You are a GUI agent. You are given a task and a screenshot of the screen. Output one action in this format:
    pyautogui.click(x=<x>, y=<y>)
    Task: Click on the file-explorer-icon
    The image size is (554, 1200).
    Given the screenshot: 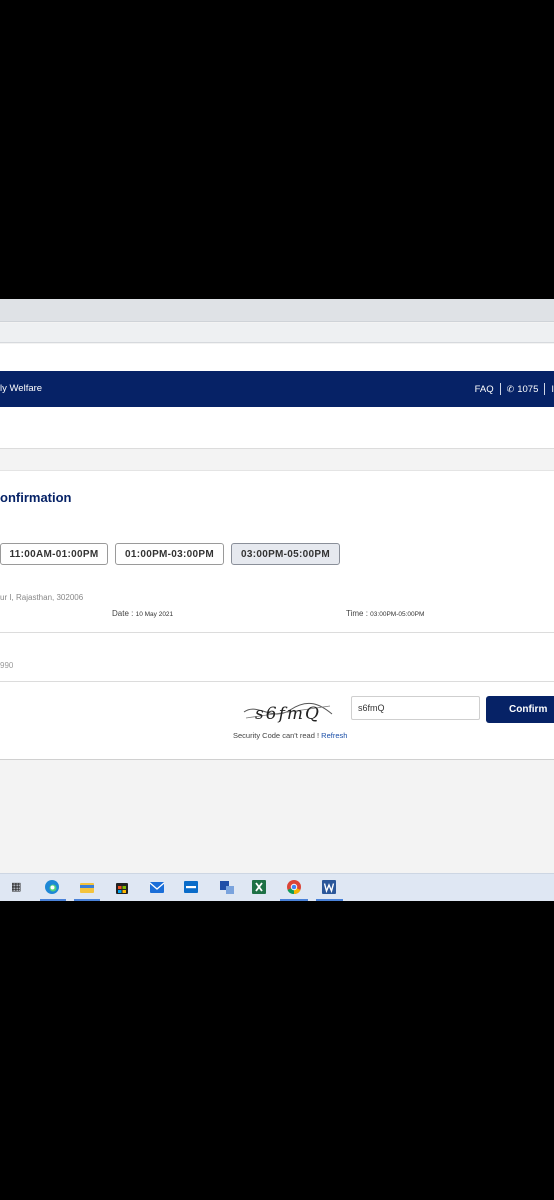 What is the action you would take?
    pyautogui.click(x=87, y=887)
    